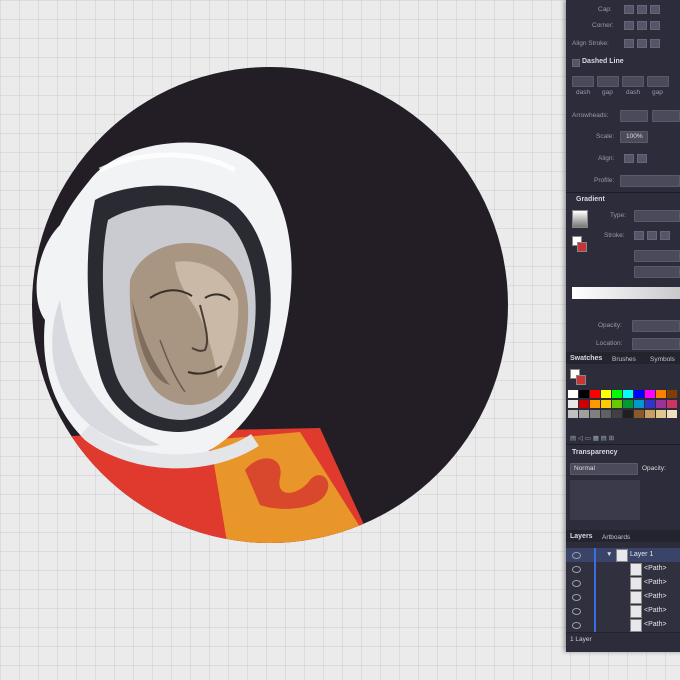 This screenshot has width=680, height=680. What do you see at coordinates (642, 25) in the screenshot?
I see `corner-round-button` at bounding box center [642, 25].